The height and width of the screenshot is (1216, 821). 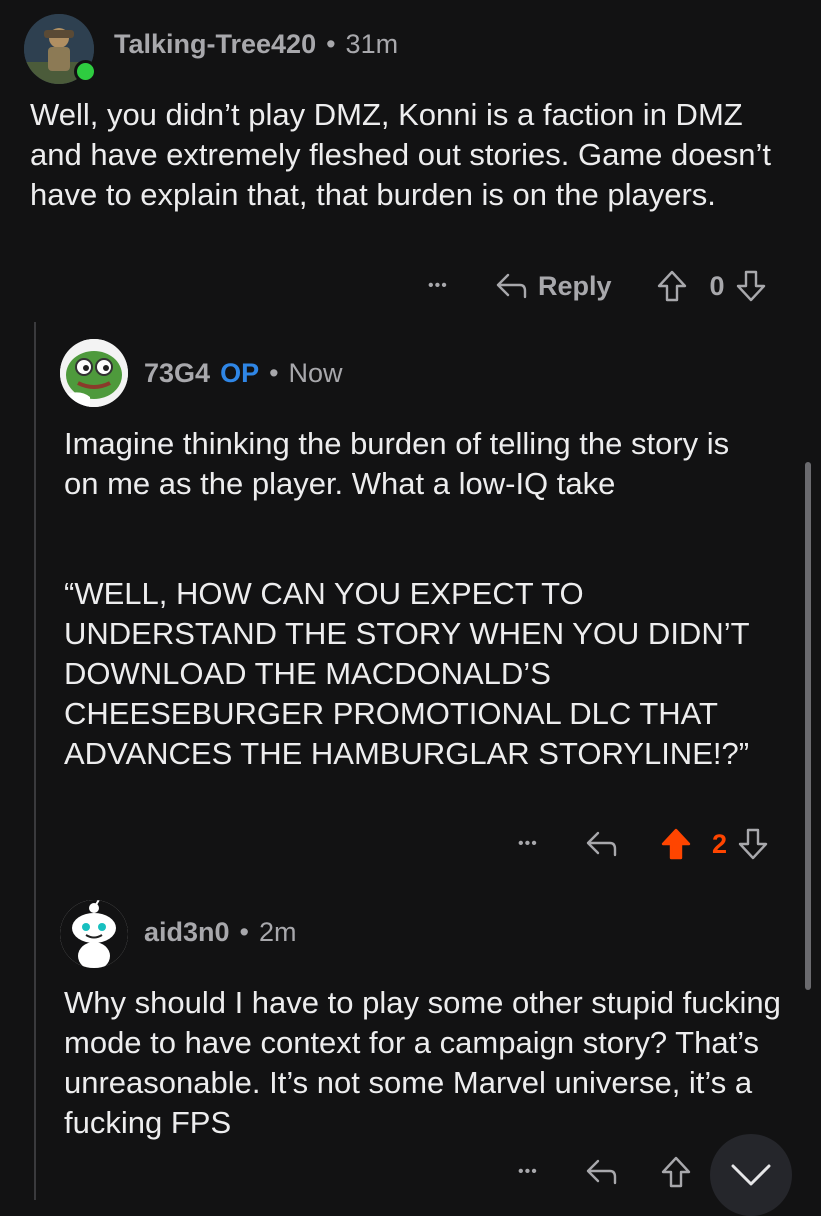 I want to click on op-badge: OP, so click(x=240, y=372).